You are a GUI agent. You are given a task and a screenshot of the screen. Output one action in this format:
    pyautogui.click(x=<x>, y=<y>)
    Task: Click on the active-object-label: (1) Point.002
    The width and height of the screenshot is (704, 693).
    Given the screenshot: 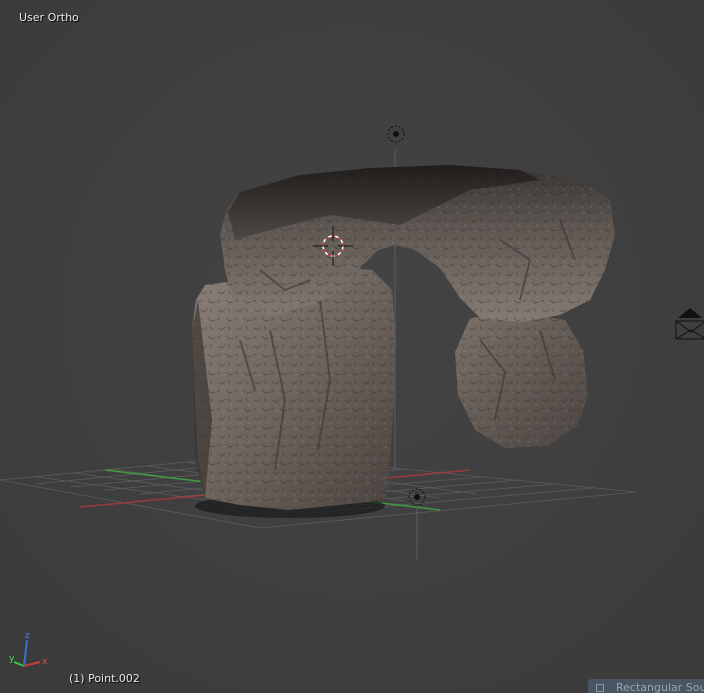 What is the action you would take?
    pyautogui.click(x=104, y=678)
    